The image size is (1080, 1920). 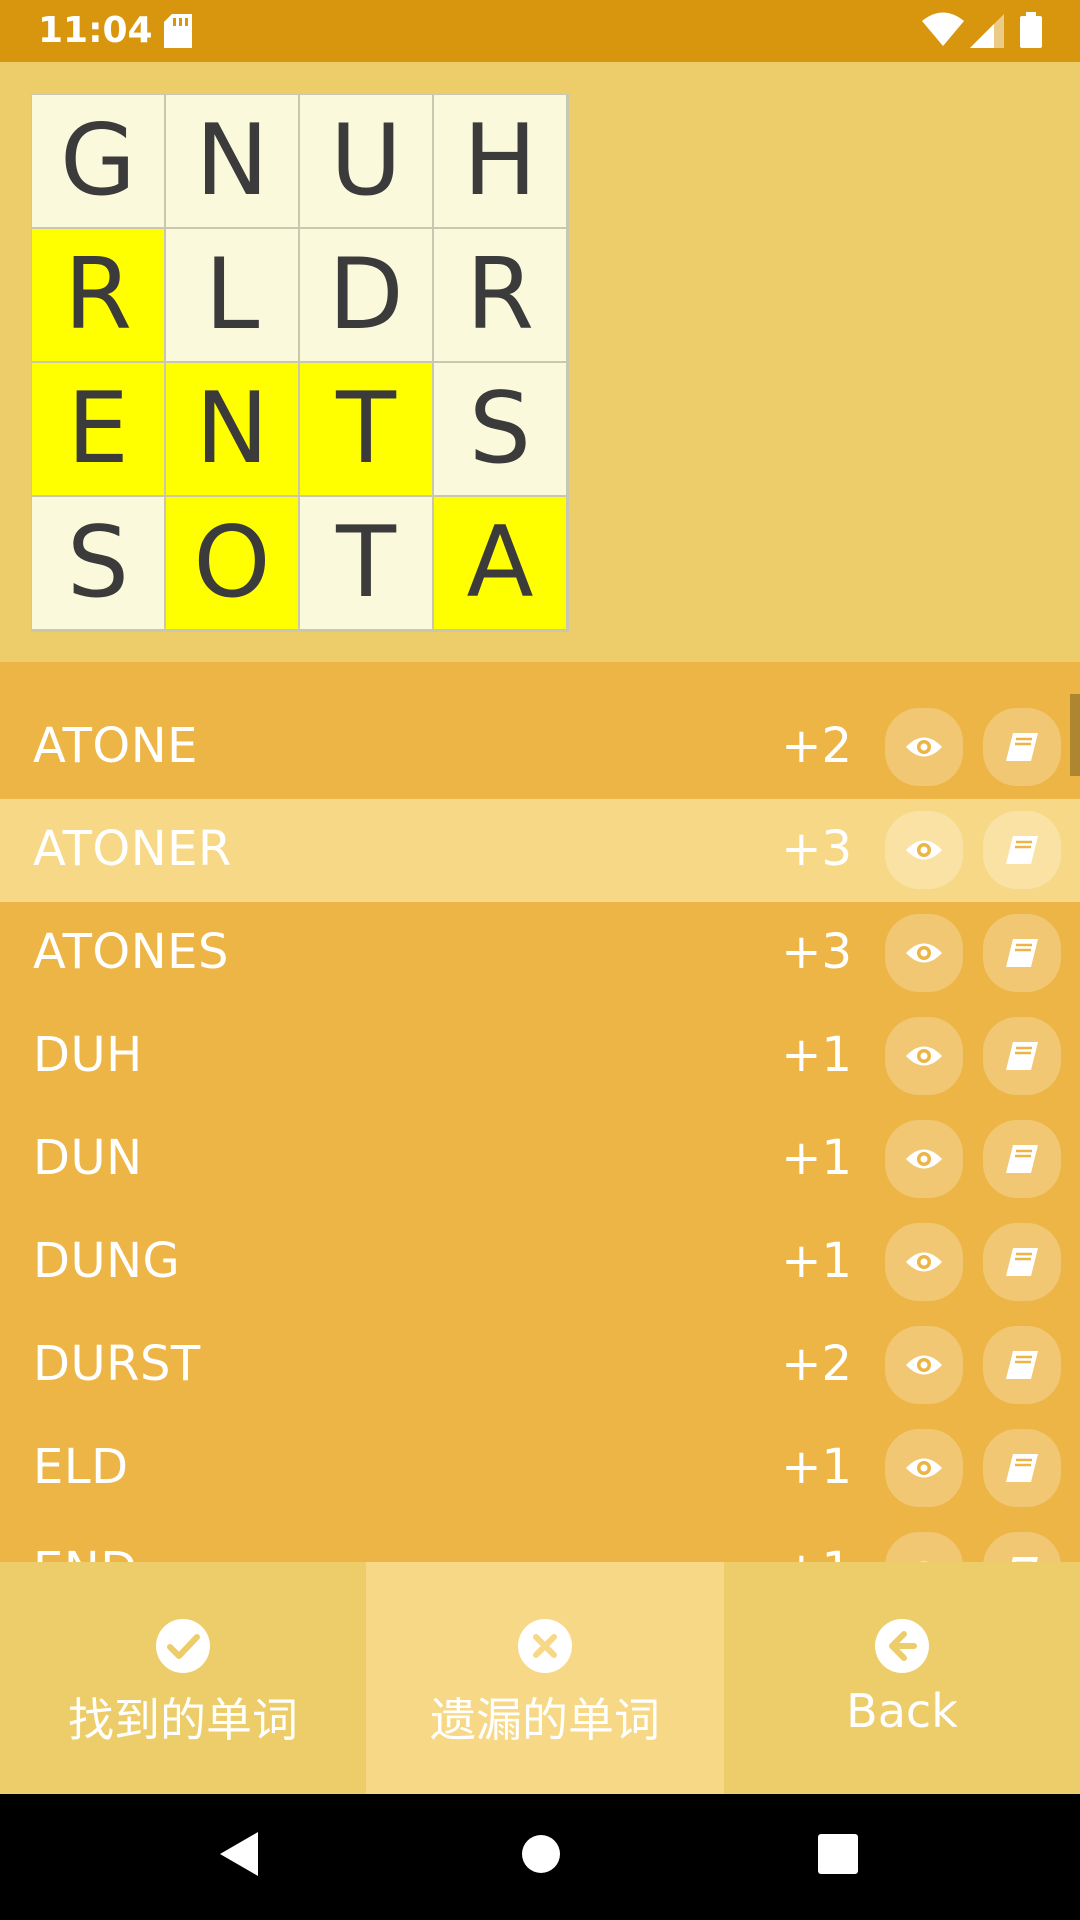 What do you see at coordinates (131, 952) in the screenshot?
I see `word-text: ATONES` at bounding box center [131, 952].